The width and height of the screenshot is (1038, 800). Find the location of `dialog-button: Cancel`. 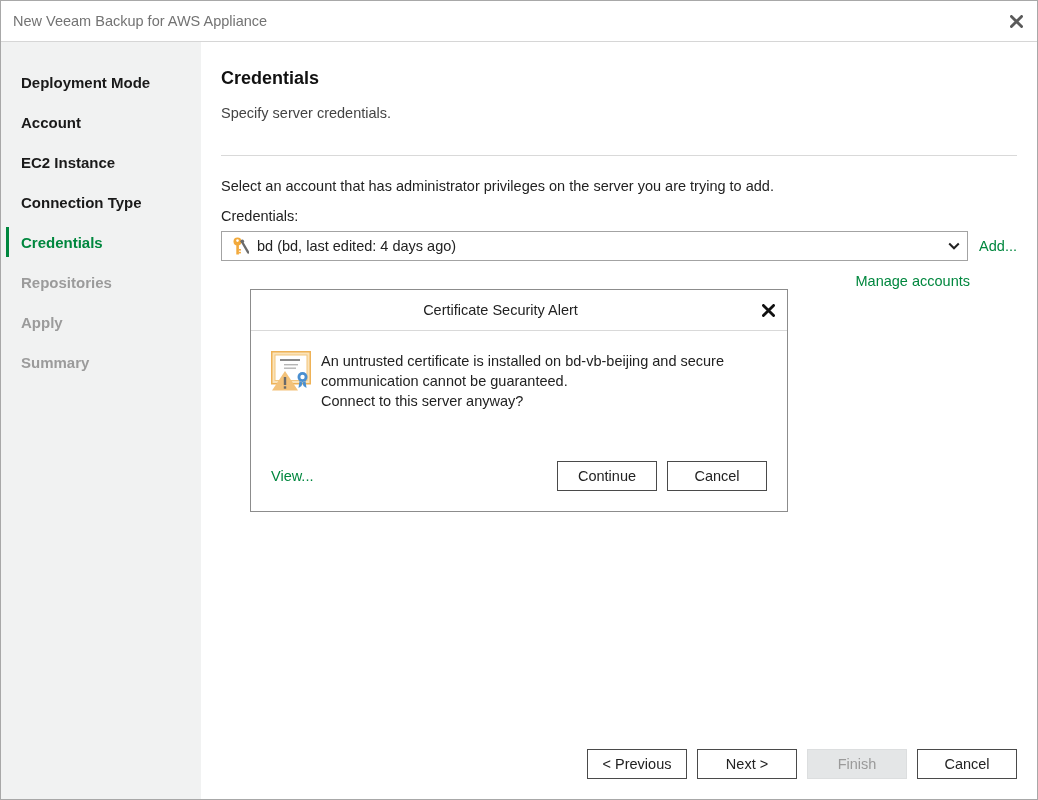

dialog-button: Cancel is located at coordinates (717, 476).